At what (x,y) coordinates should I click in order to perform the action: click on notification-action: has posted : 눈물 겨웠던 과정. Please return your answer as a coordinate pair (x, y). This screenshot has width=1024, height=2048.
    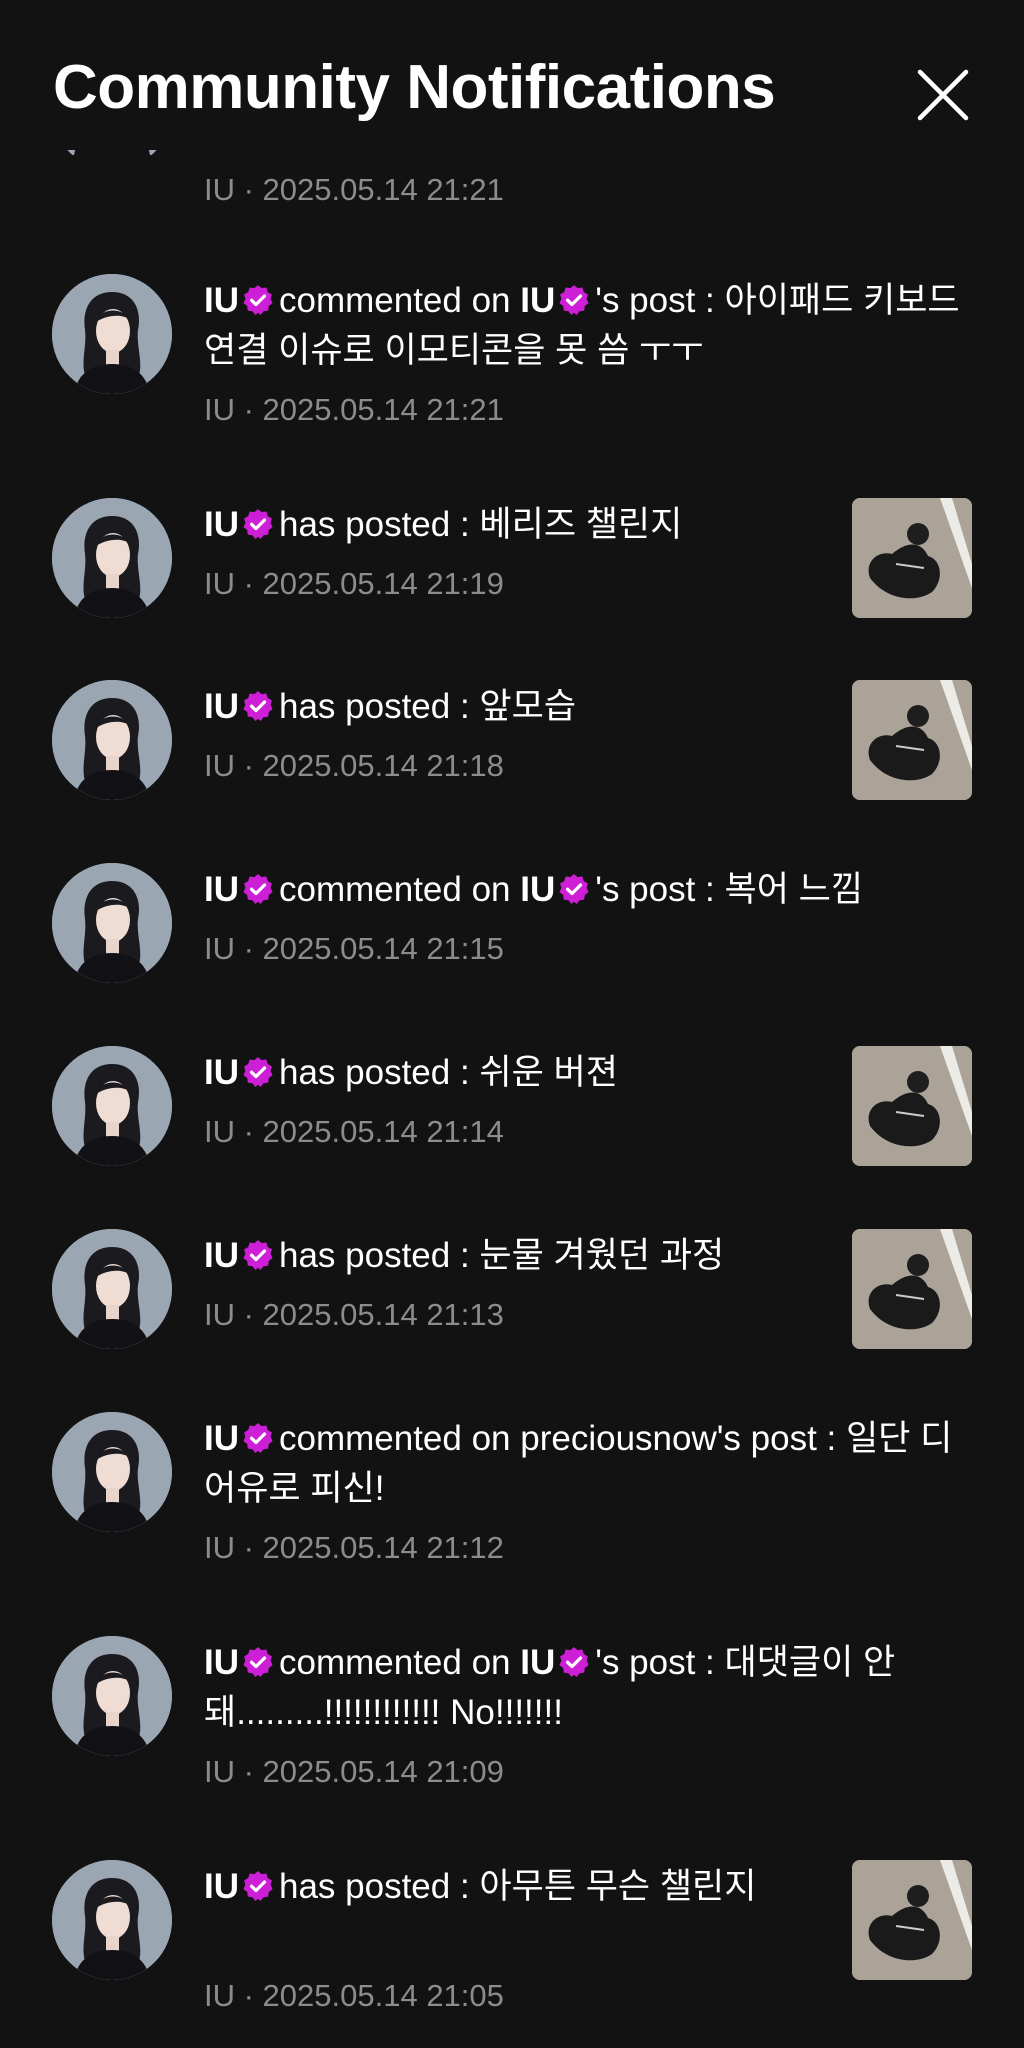
    Looking at the image, I should click on (502, 1255).